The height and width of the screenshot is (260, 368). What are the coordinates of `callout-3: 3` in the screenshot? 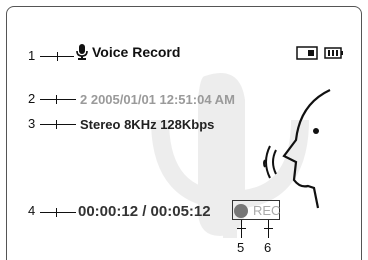 It's located at (32, 123).